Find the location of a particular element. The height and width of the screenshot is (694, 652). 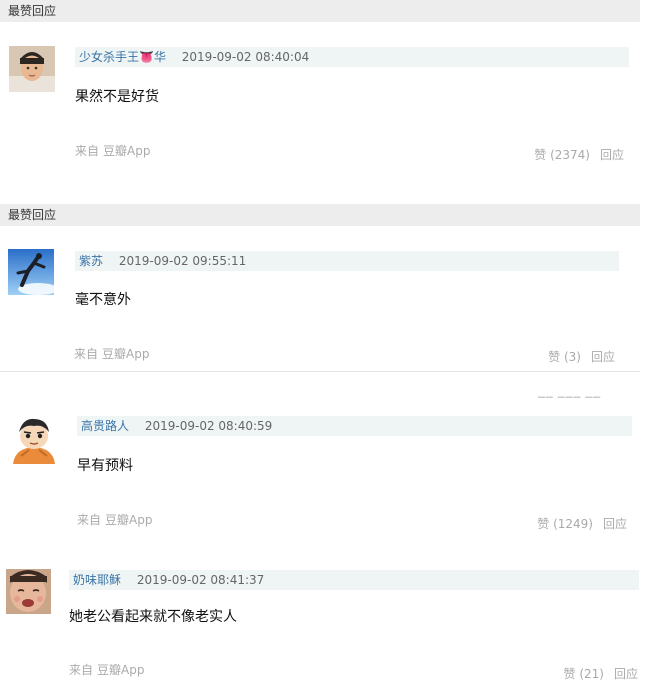

username-link: 紫苏 is located at coordinates (91, 261).